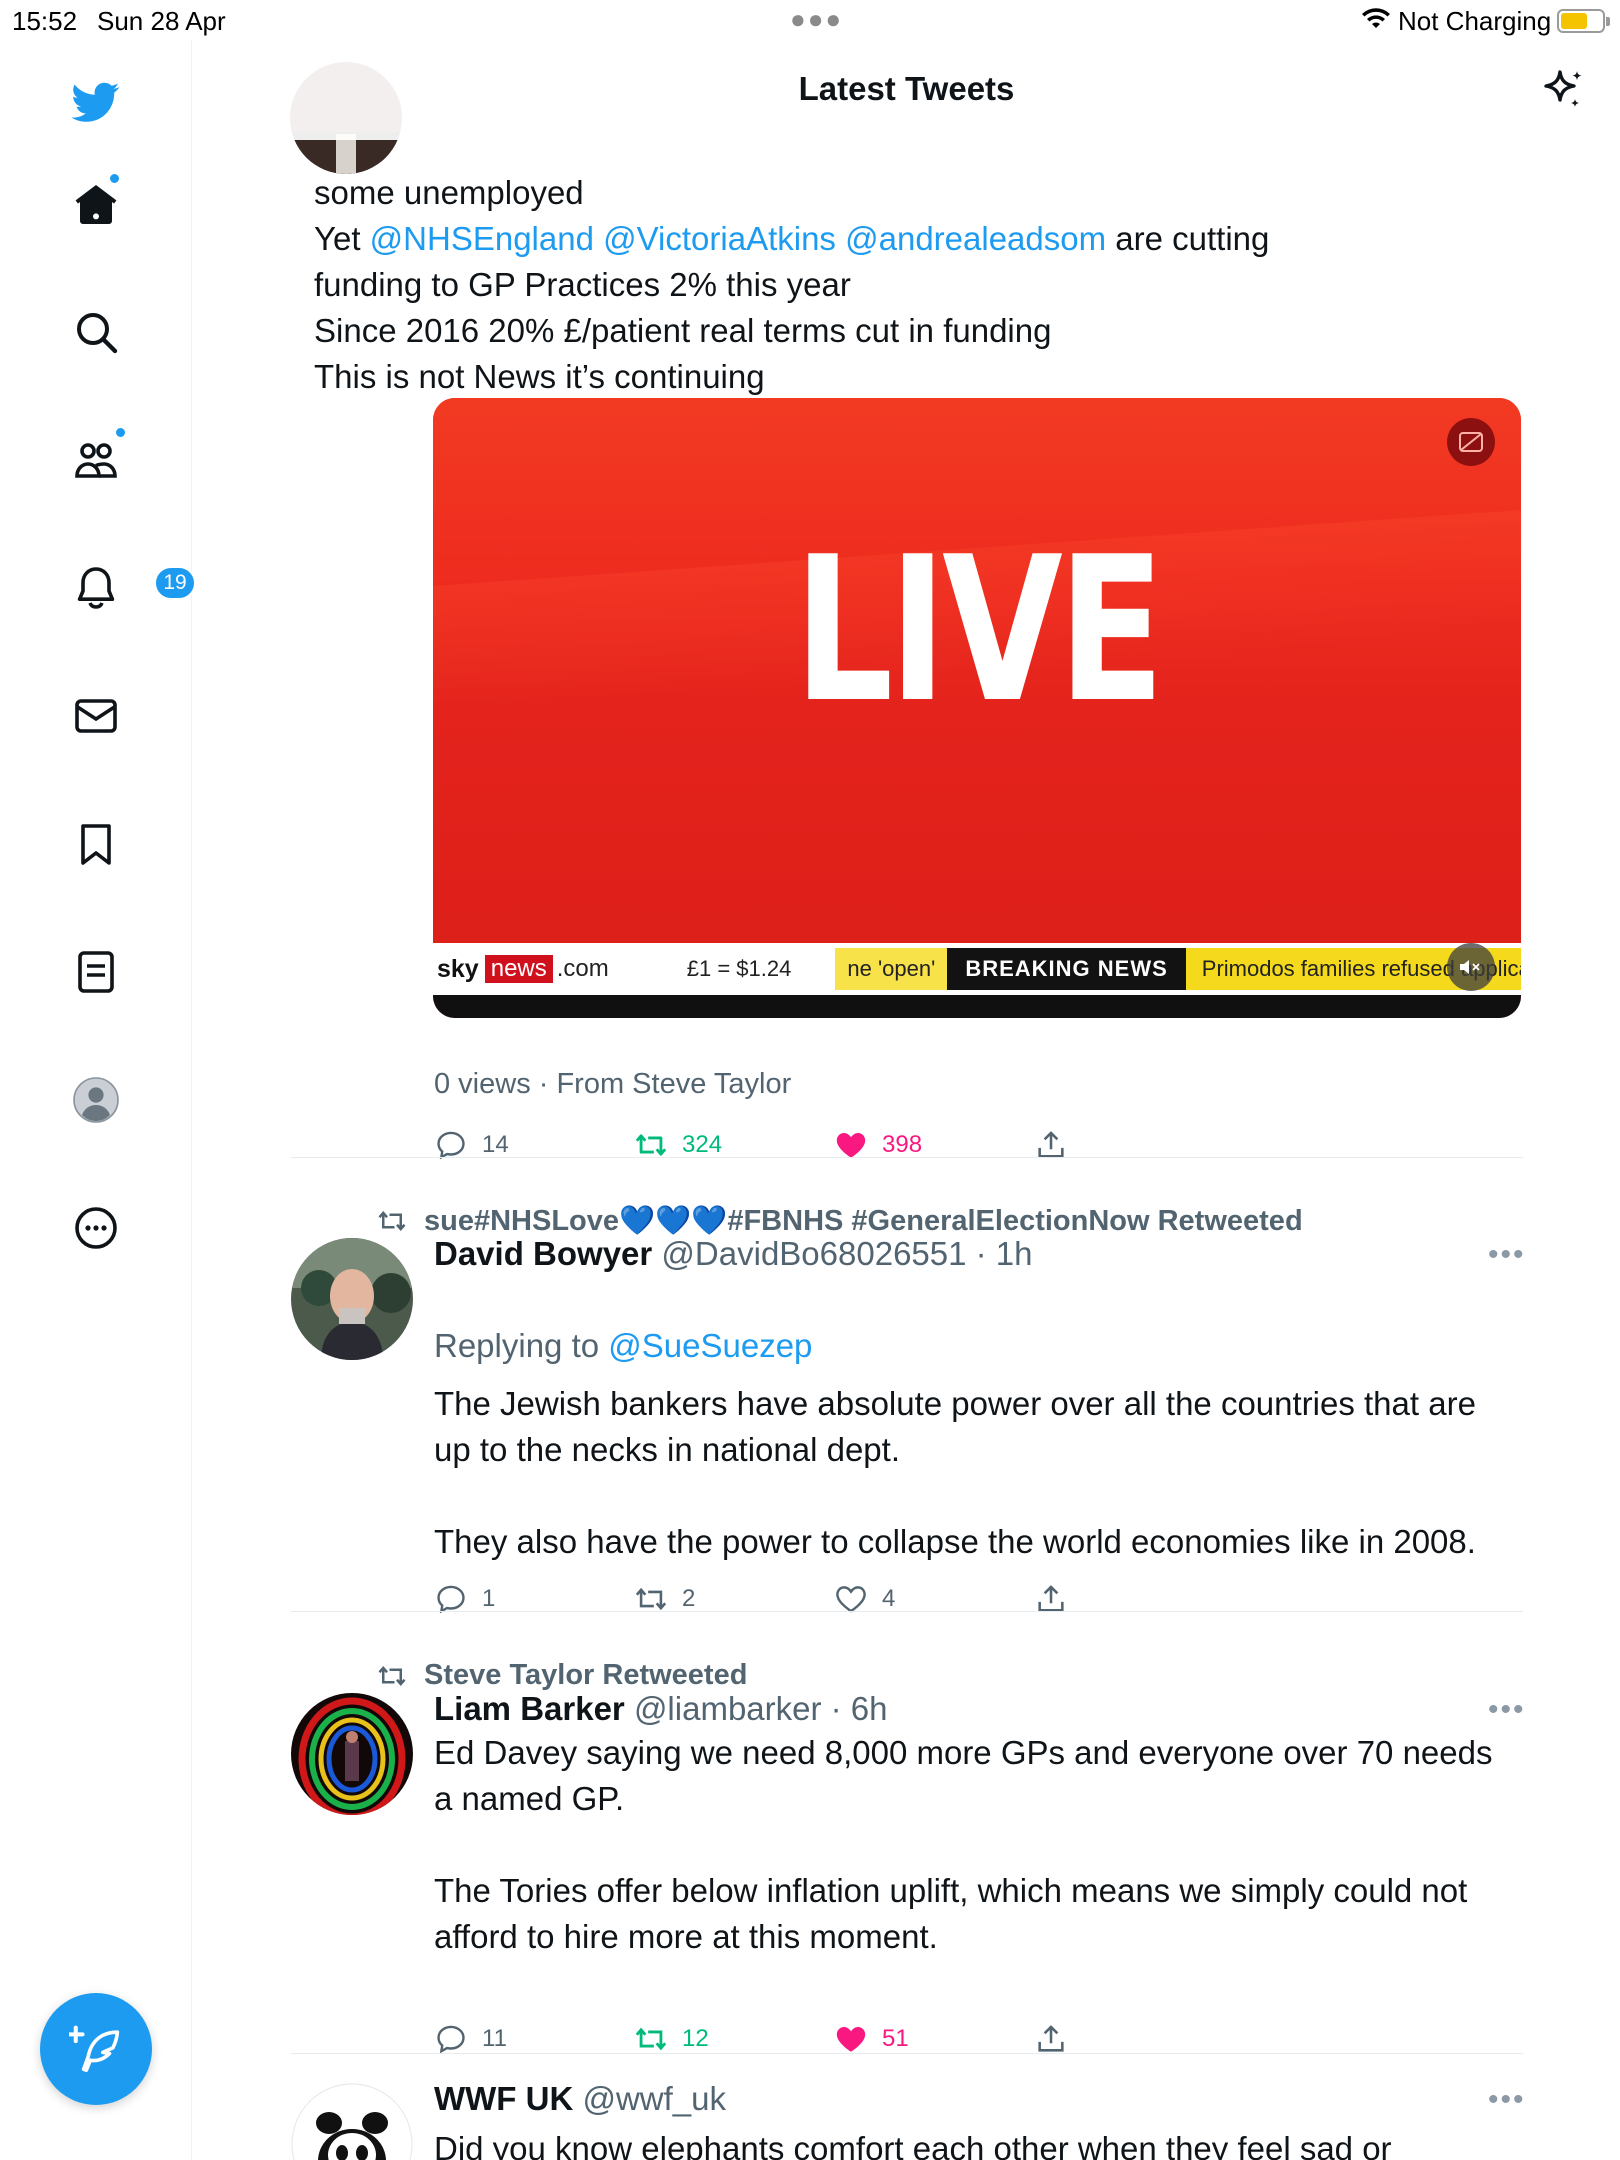 Image resolution: width=1620 pixels, height=2160 pixels. What do you see at coordinates (503, 2098) in the screenshot?
I see `tweet4-author-name: WWF UK` at bounding box center [503, 2098].